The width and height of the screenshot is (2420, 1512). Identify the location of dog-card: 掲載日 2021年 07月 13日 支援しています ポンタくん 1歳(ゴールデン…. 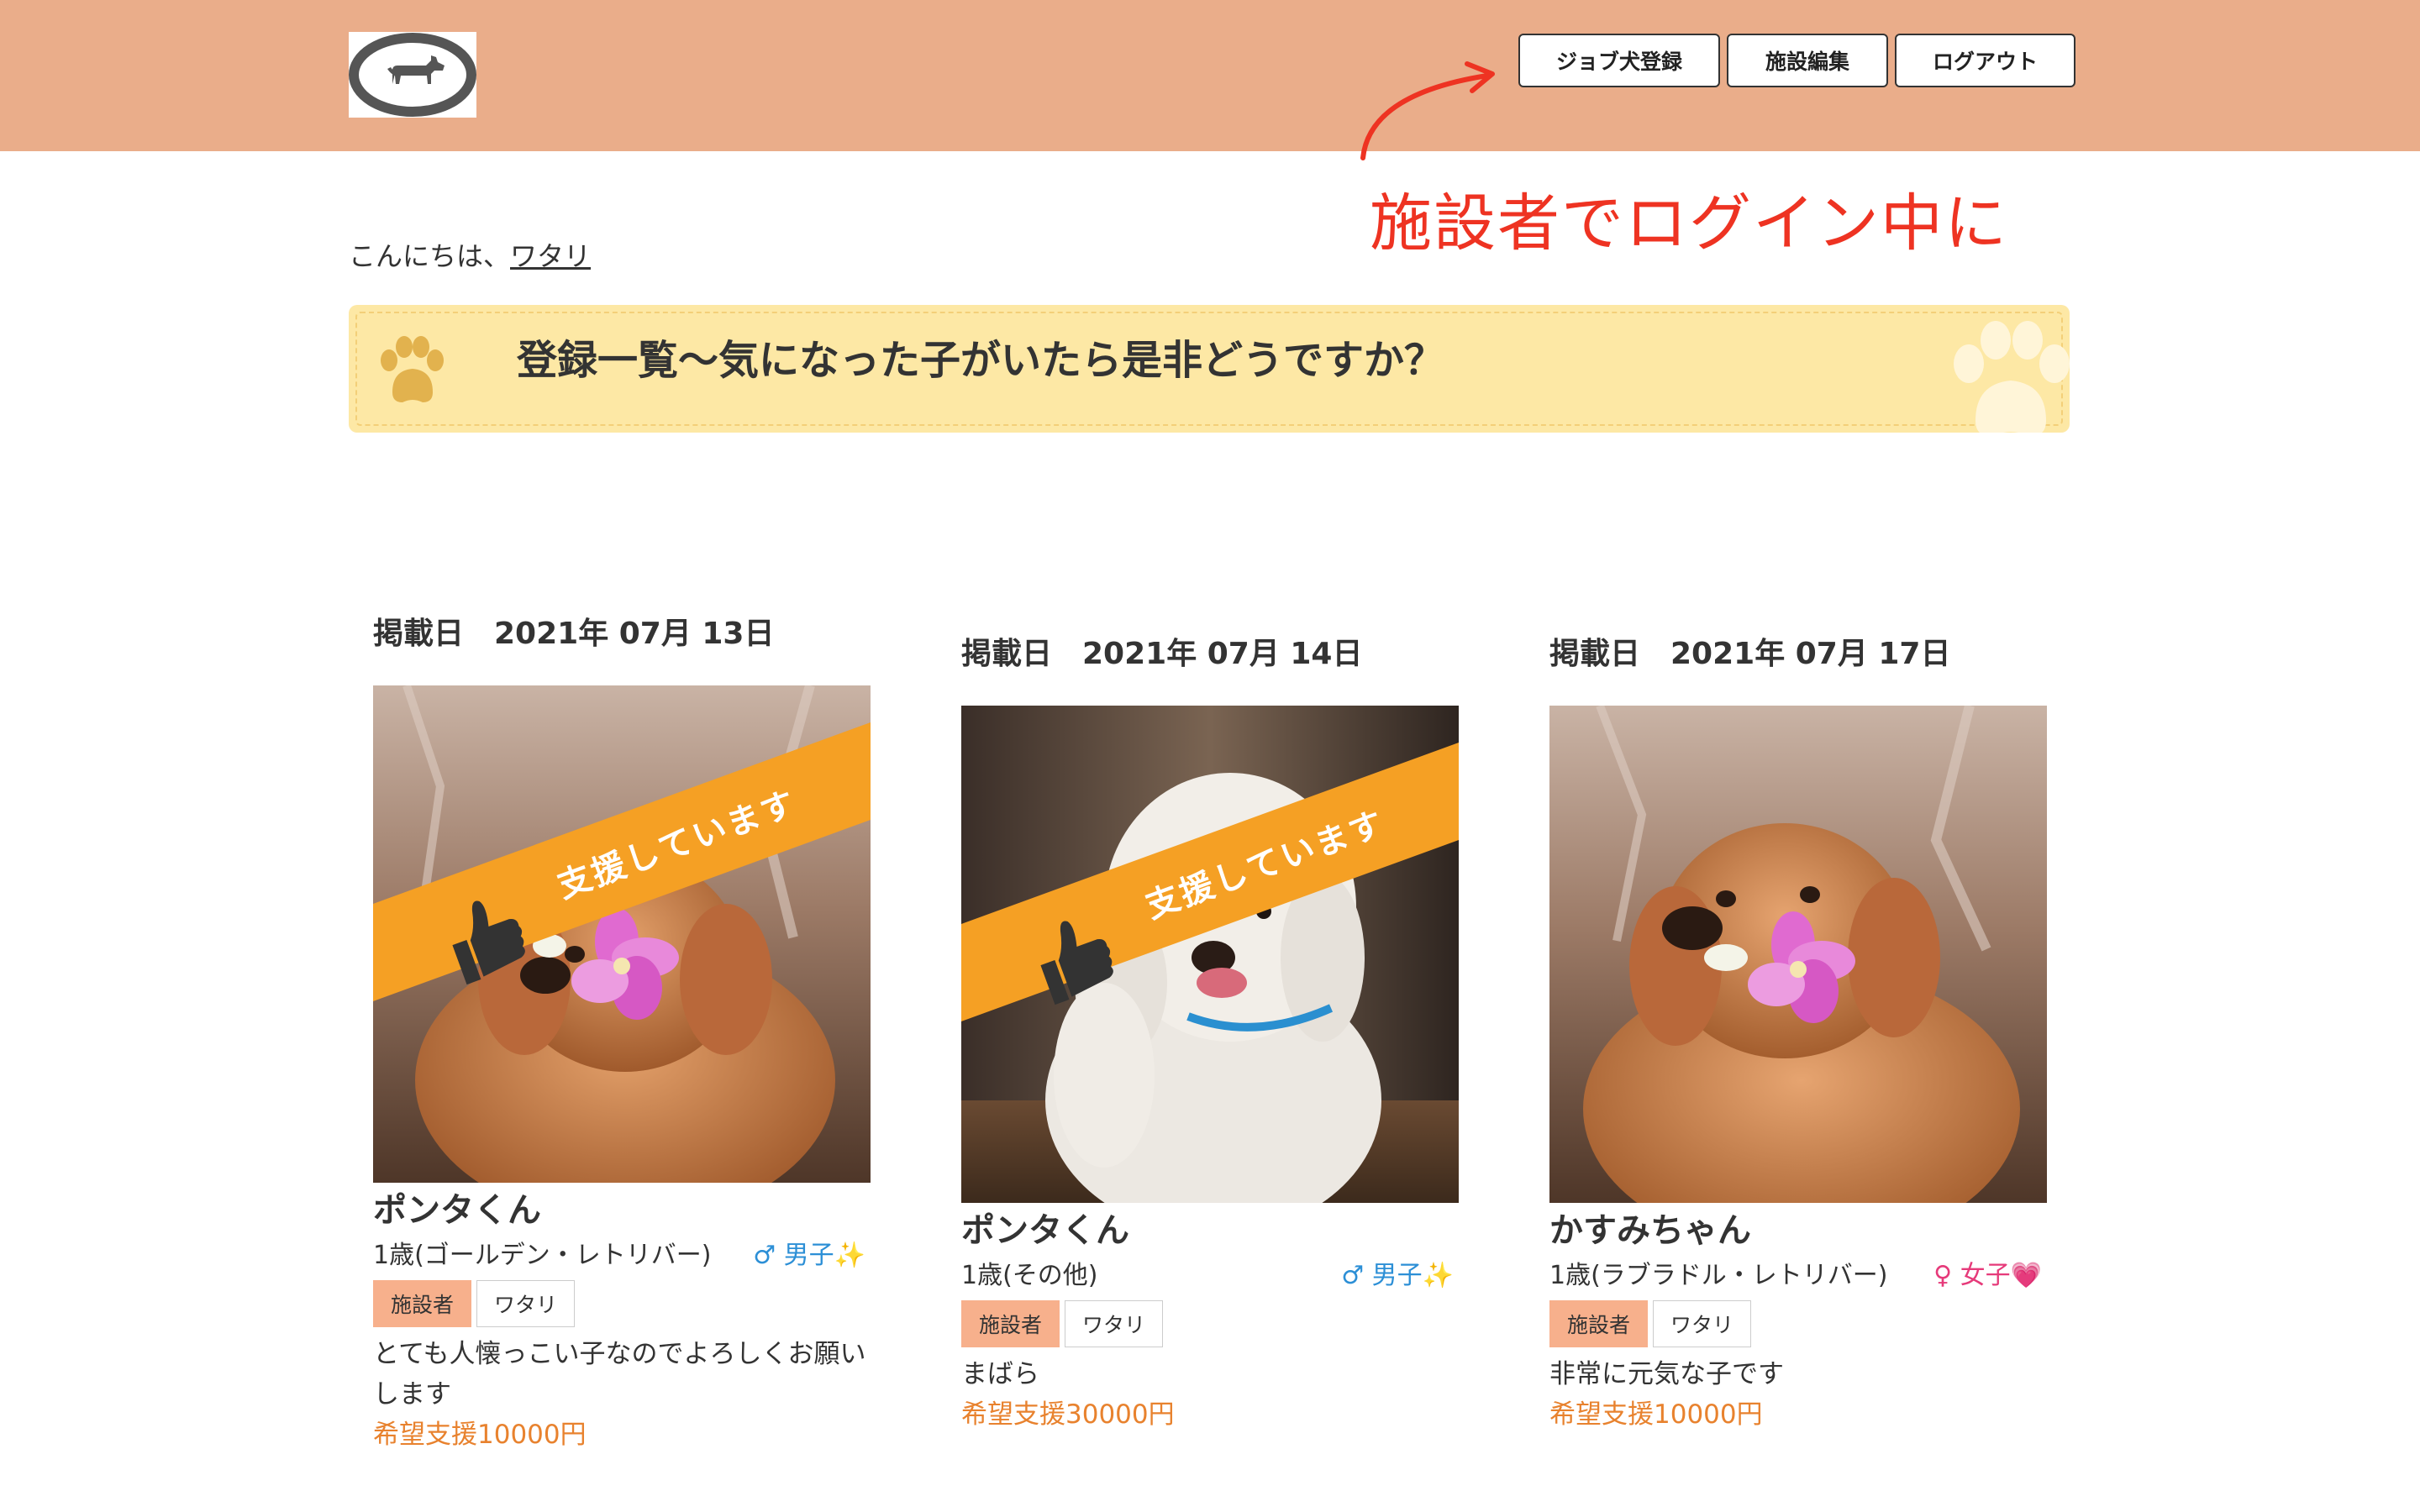
(625, 1034).